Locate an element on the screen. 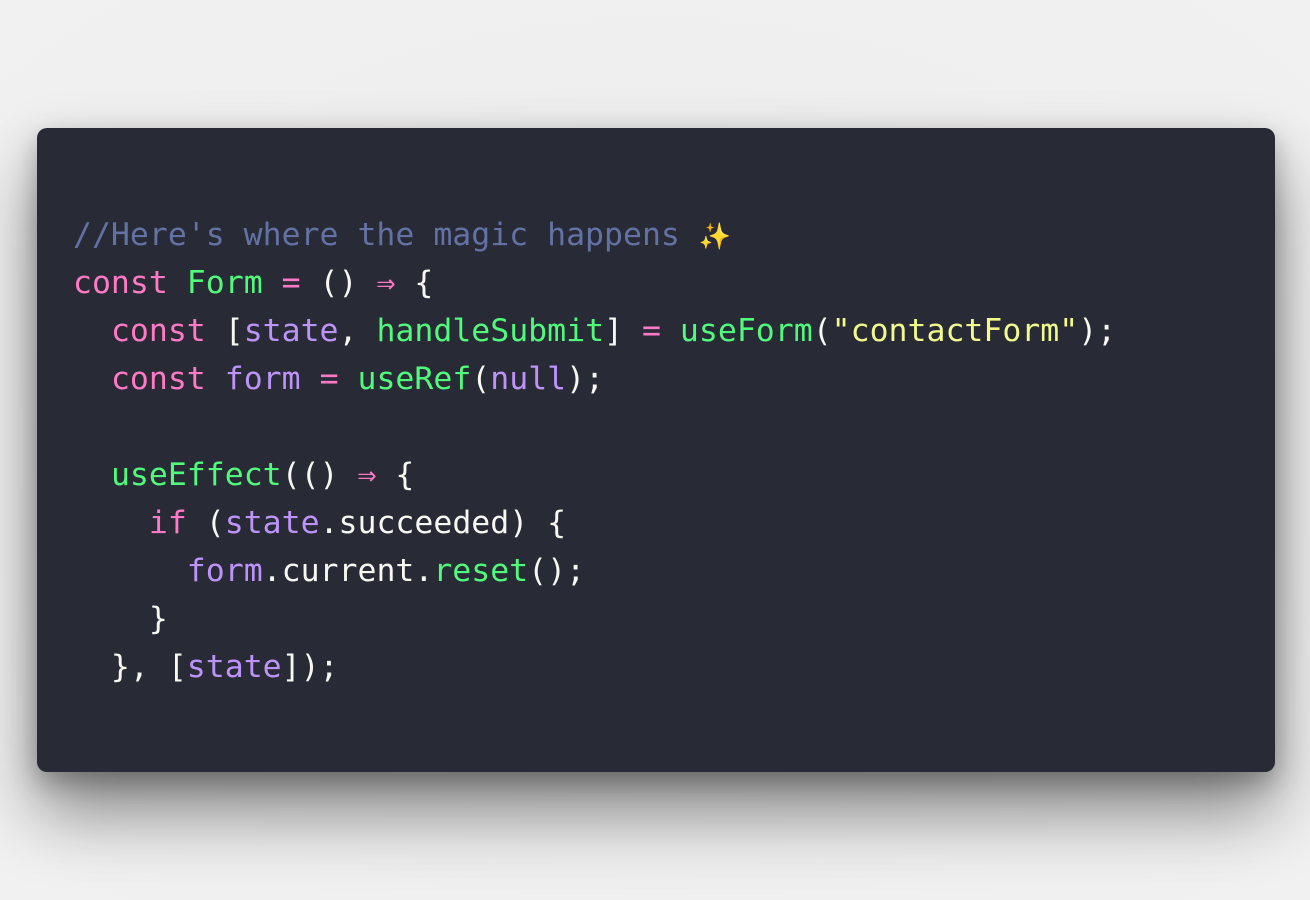  code-property: .current. is located at coordinates (348, 571).